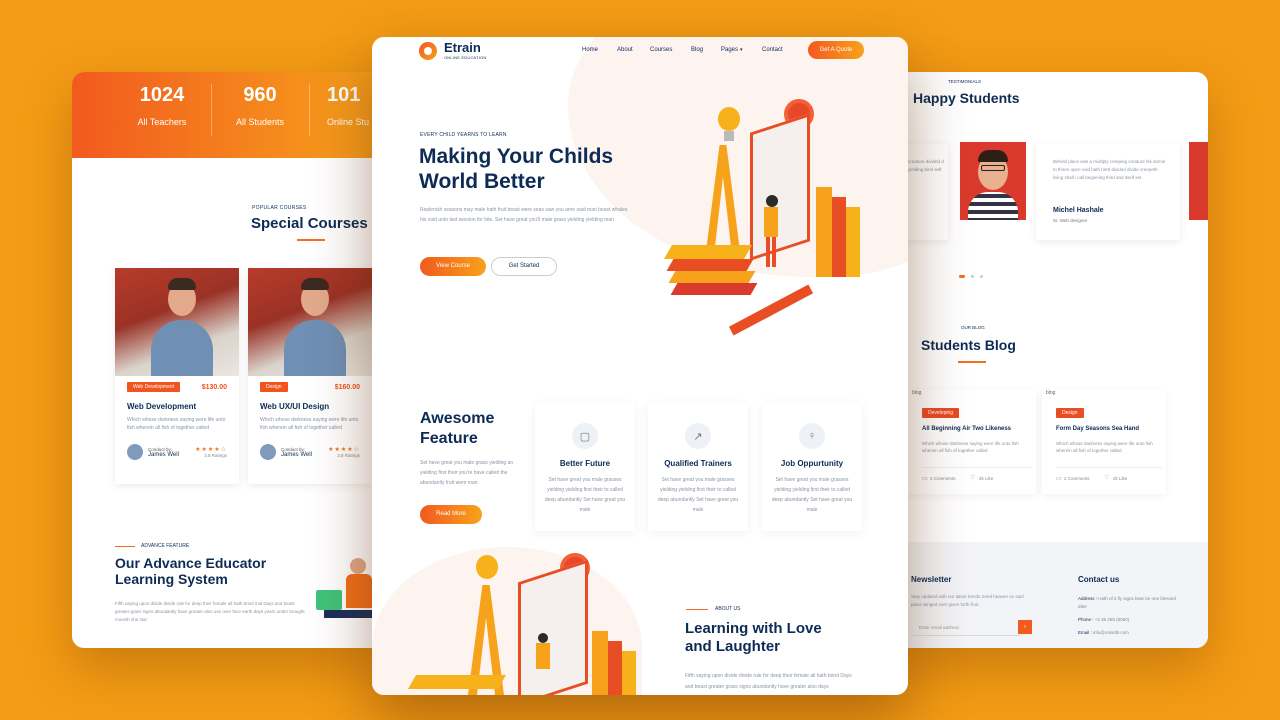 The width and height of the screenshot is (1280, 720). Describe the element at coordinates (993, 181) in the screenshot. I see `testimonial-photo` at that location.